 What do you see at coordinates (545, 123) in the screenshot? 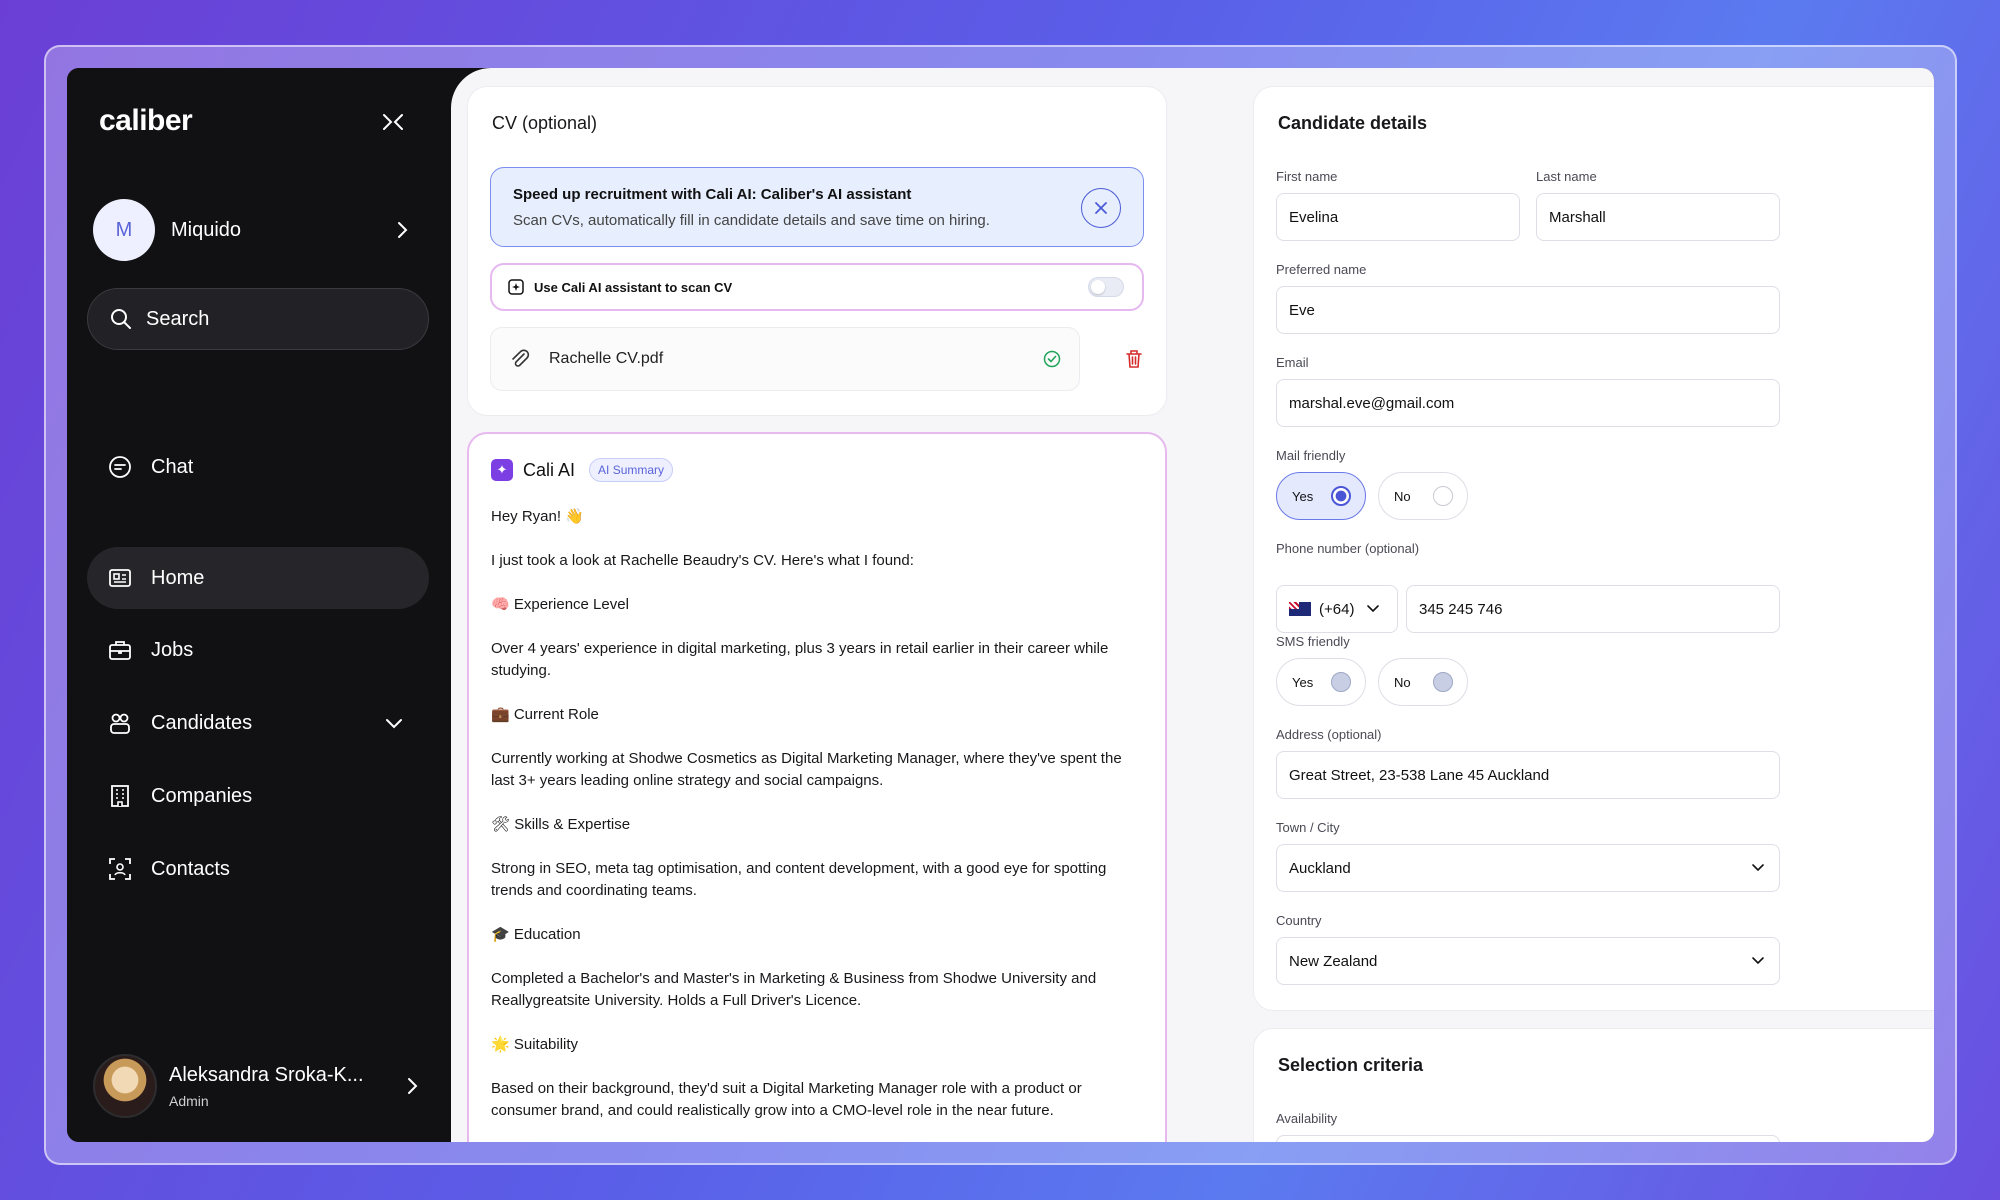
I see `cv-title: CV (optional)` at bounding box center [545, 123].